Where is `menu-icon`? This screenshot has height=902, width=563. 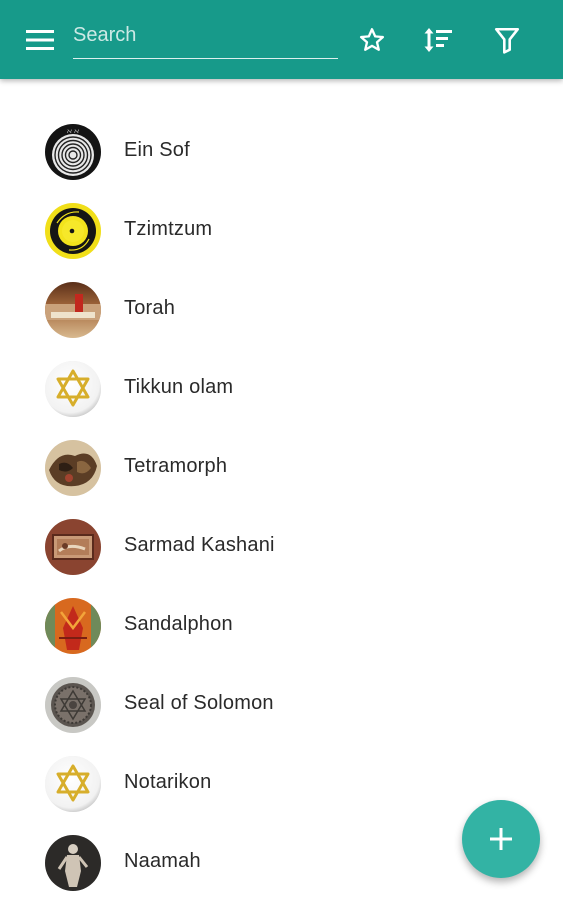
menu-icon is located at coordinates (40, 40).